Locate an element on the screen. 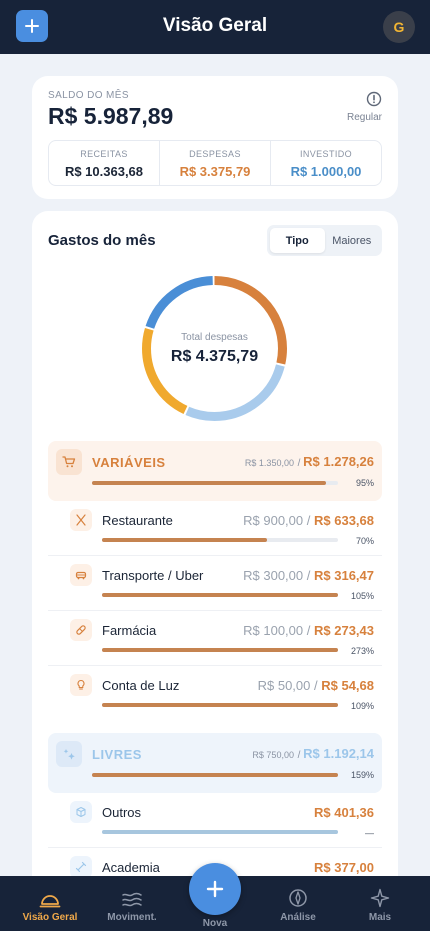 The height and width of the screenshot is (931, 430). nav-visao-geral: Visão Geral is located at coordinates (50, 903).